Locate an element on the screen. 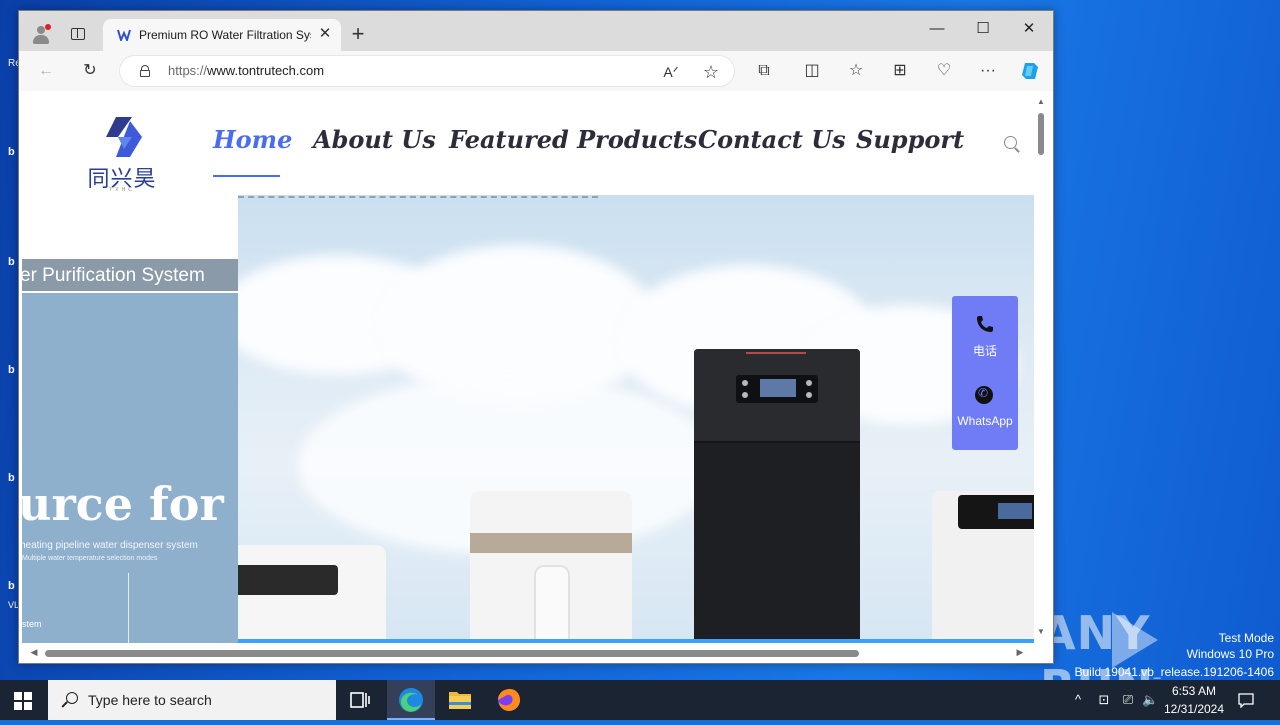  notifications-icon is located at coordinates (1246, 700).